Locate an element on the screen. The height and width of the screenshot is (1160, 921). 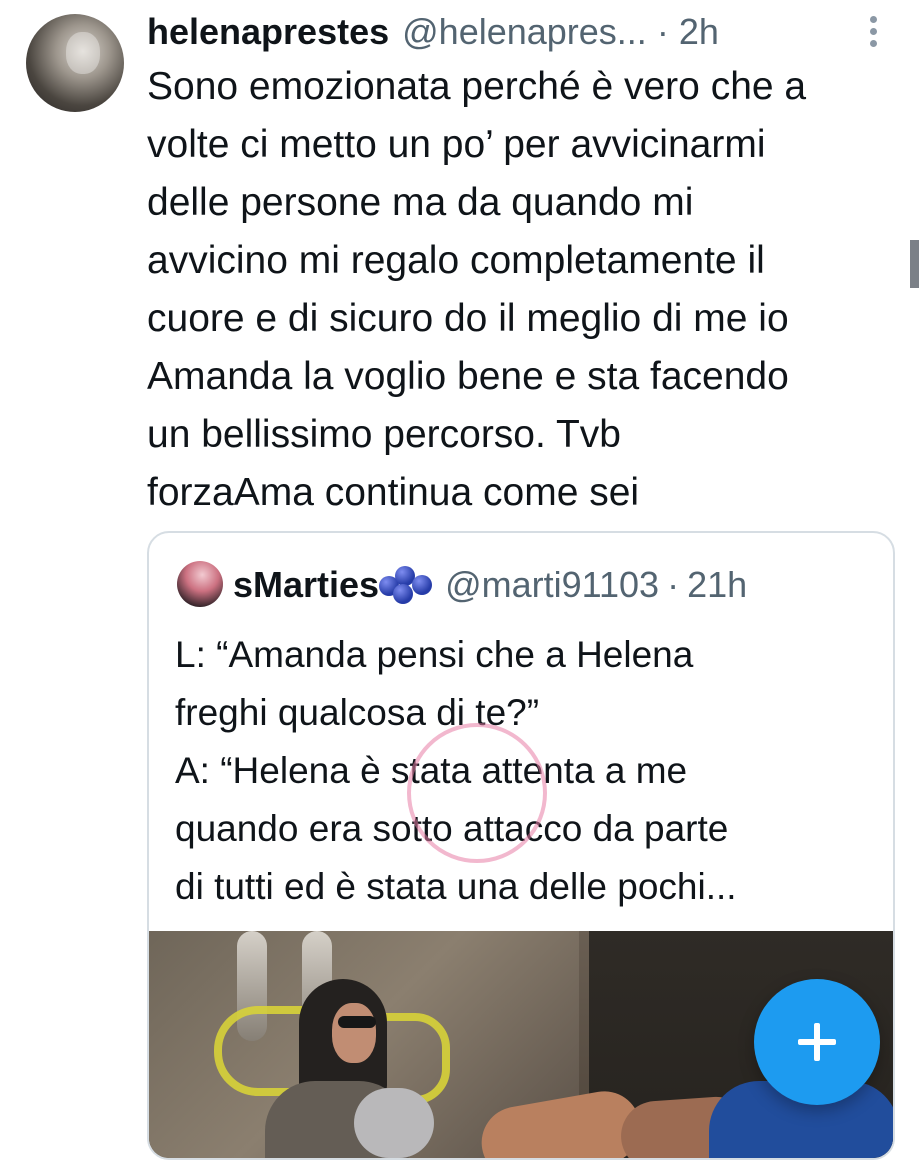
more-vertical-icon is located at coordinates (873, 32).